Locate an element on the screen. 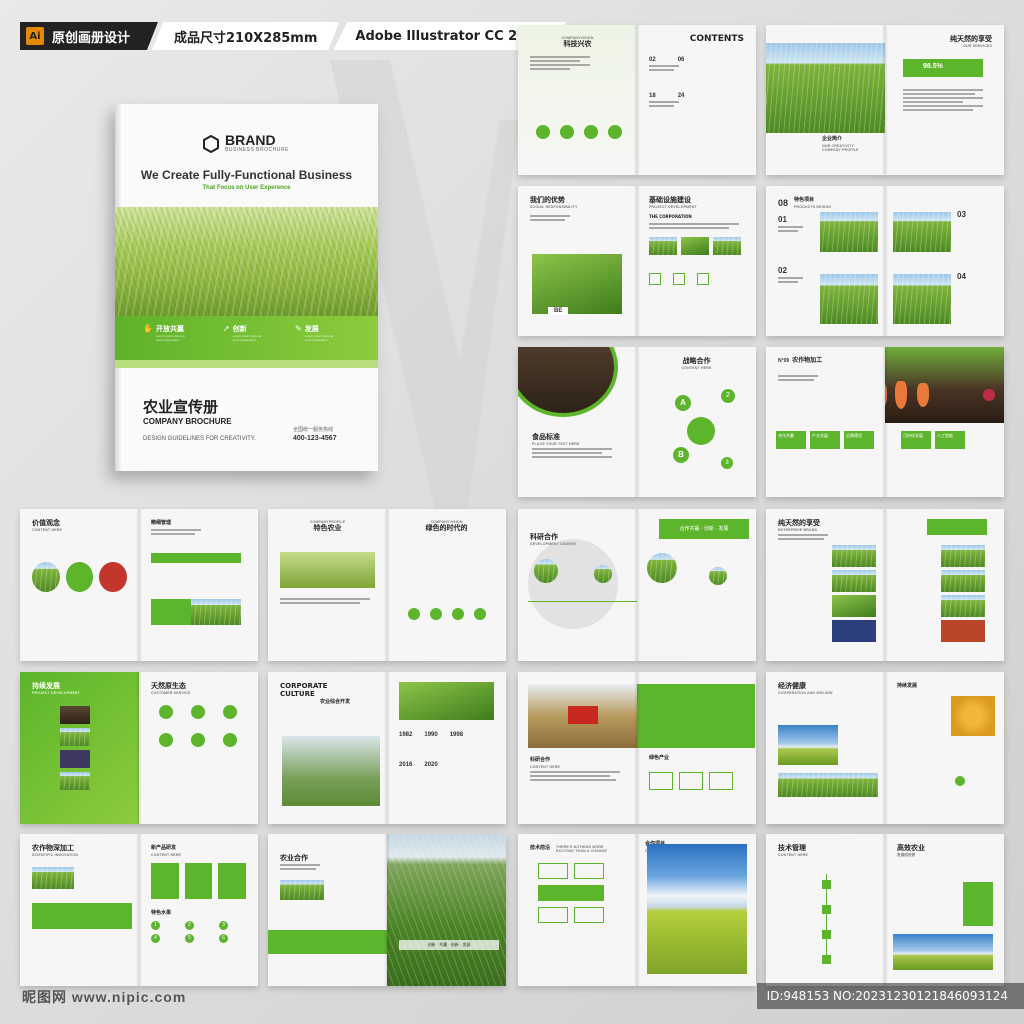 Image resolution: width=1024 pixels, height=1024 pixels. tag-boxes-right: 可持续发展 人工智能 is located at coordinates (933, 440).